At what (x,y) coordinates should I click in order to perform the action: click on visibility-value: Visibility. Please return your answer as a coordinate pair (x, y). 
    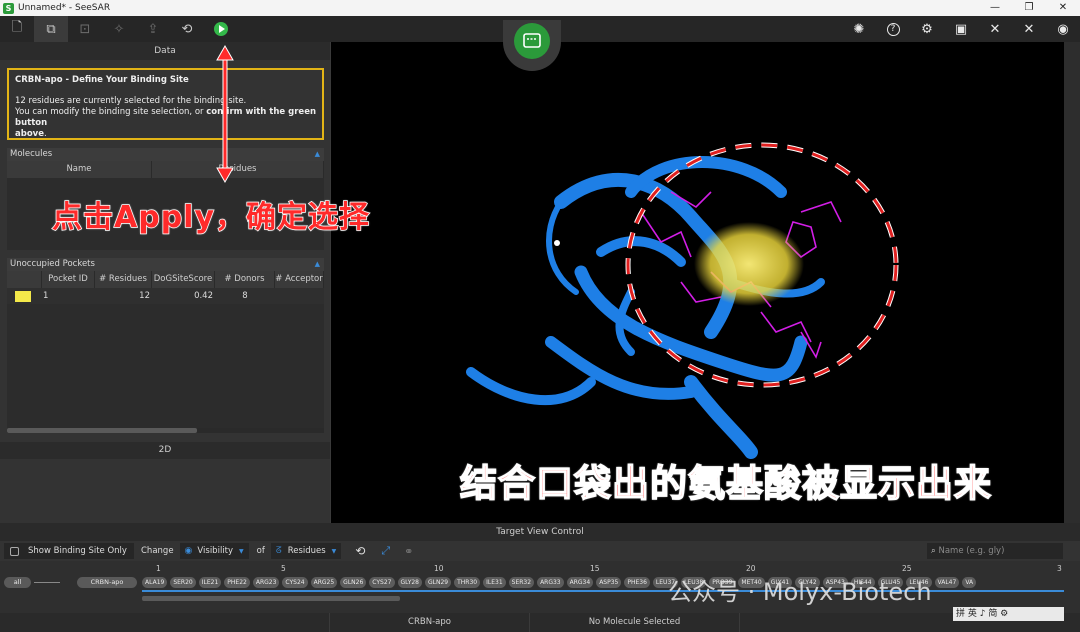
    Looking at the image, I should click on (215, 551).